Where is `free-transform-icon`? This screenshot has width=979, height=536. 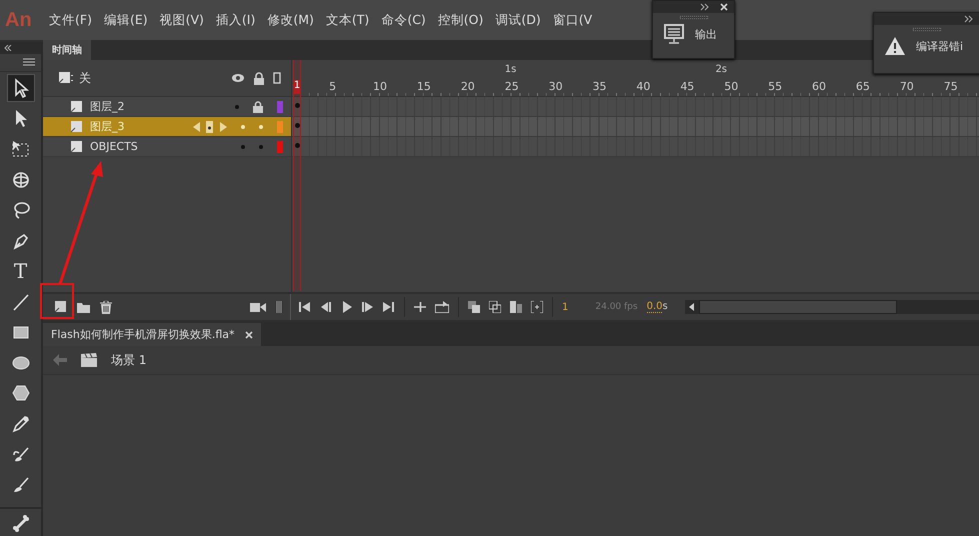 free-transform-icon is located at coordinates (20, 148).